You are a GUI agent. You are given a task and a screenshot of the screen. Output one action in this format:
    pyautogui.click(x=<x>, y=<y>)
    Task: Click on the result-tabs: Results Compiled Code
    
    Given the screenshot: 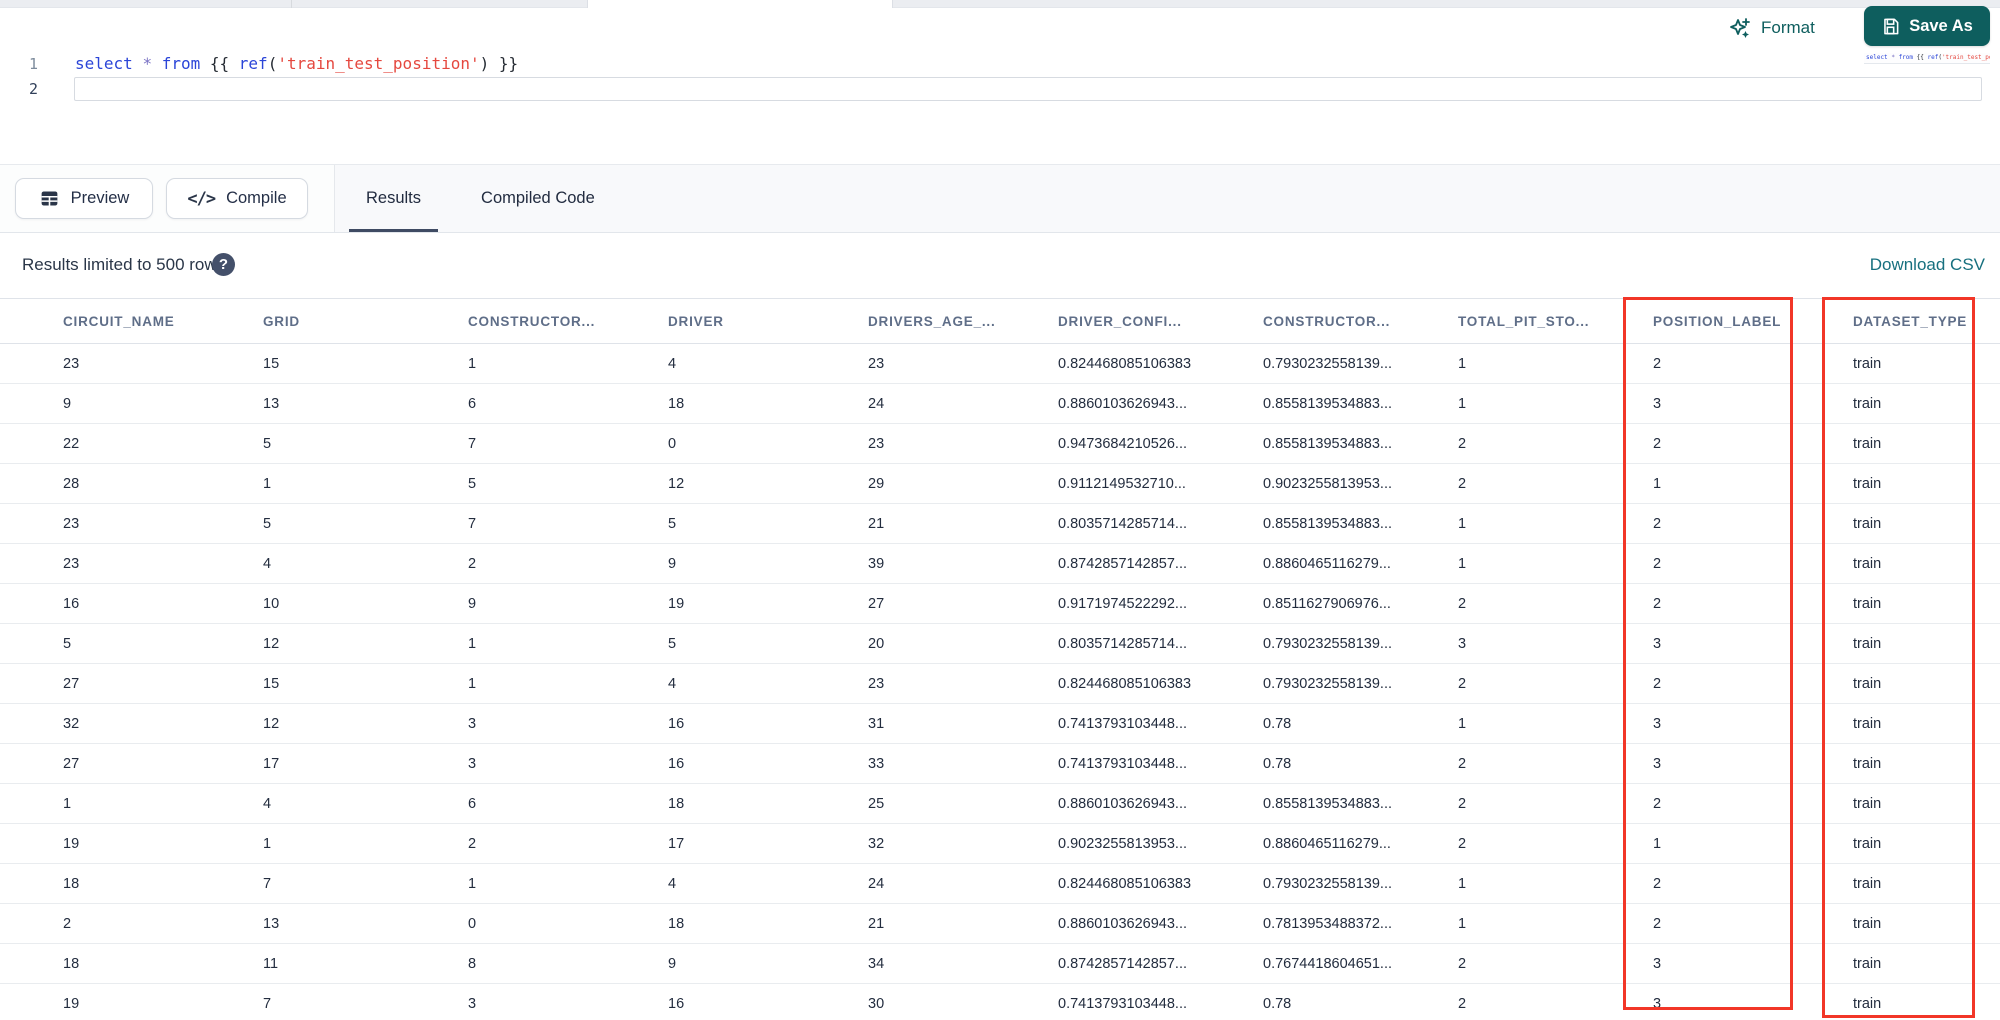 What is the action you would take?
    pyautogui.click(x=480, y=198)
    